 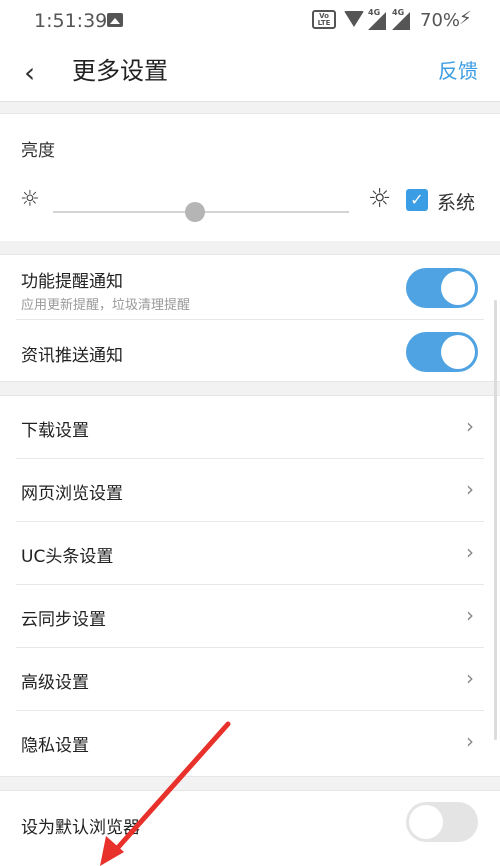 I want to click on image-notification-icon, so click(x=115, y=20).